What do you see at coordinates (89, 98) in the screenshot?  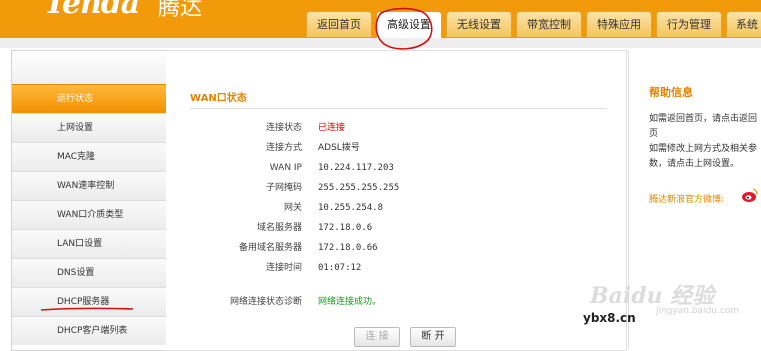 I see `sidebar-item-running-status: 运行状态` at bounding box center [89, 98].